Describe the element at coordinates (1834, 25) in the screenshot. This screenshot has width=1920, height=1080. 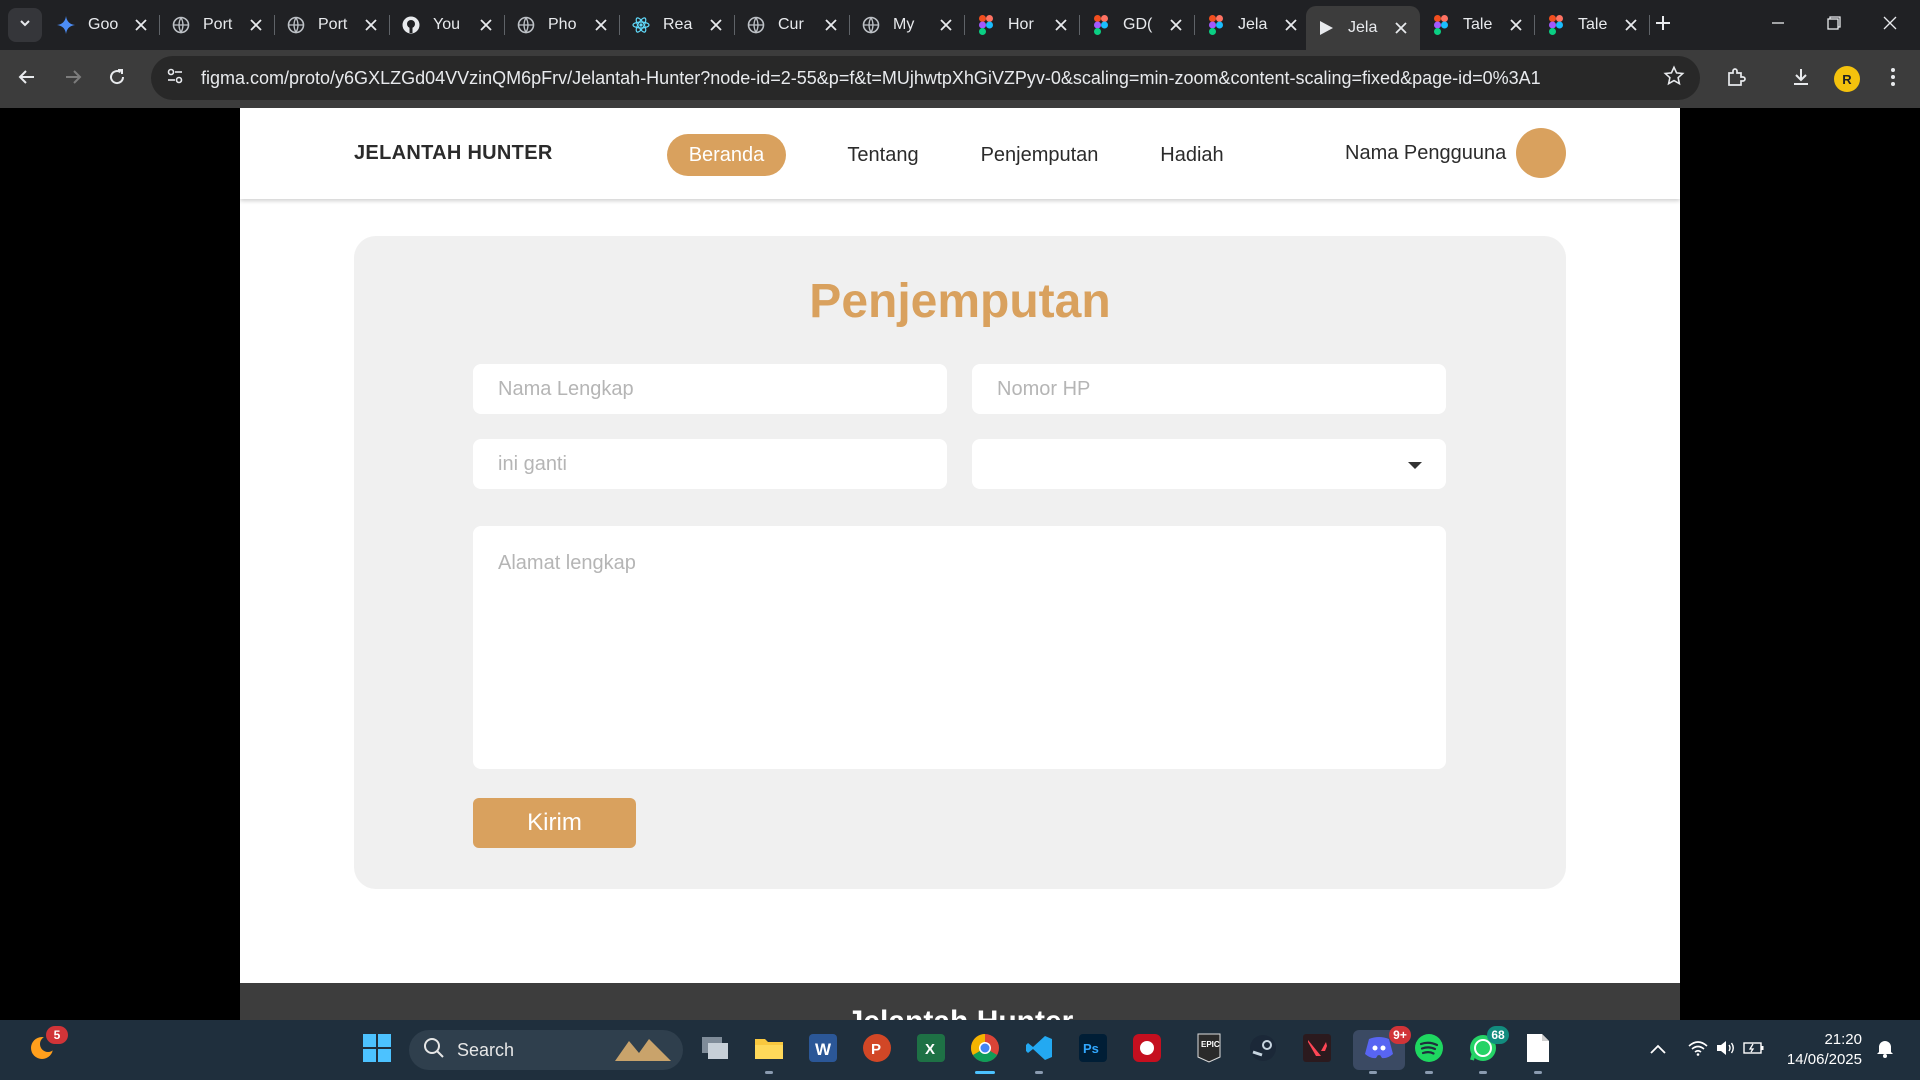
I see `restore-button` at that location.